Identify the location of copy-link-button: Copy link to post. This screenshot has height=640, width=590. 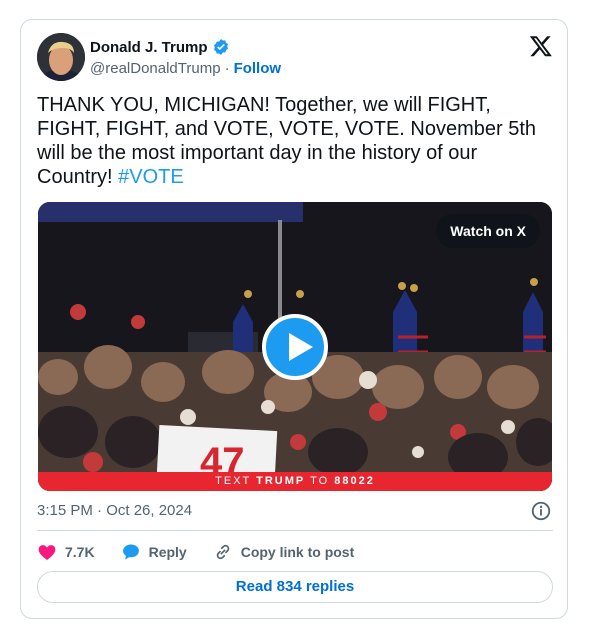
(284, 552).